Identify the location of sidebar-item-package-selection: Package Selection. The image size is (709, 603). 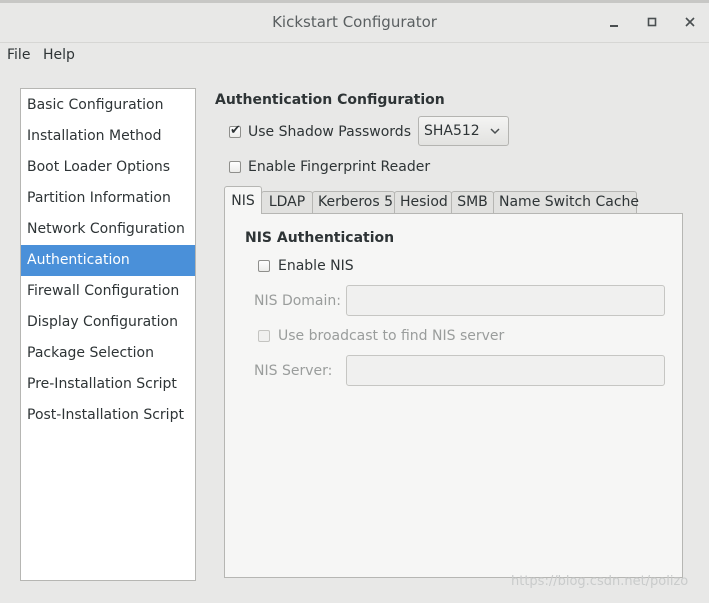
(108, 353).